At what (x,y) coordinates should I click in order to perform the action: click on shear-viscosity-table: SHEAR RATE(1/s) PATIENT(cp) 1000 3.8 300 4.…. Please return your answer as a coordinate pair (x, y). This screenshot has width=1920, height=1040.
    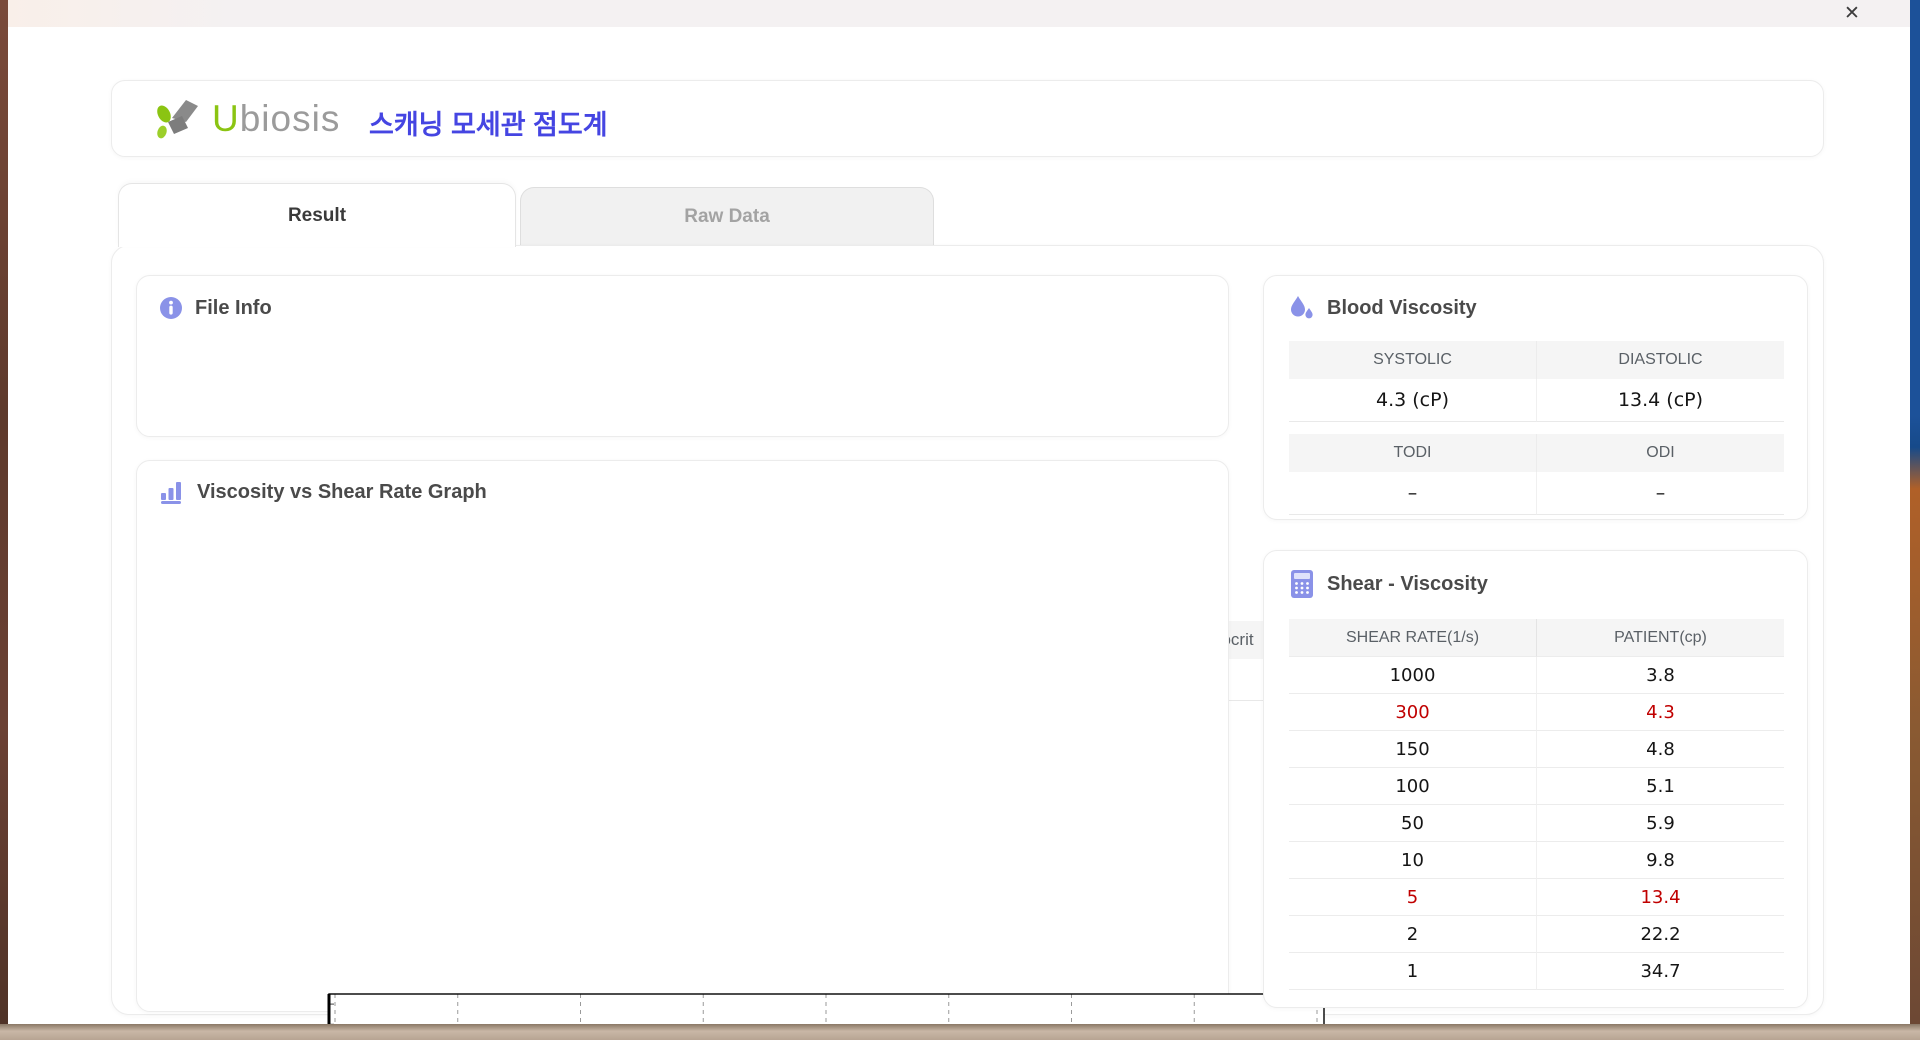
    Looking at the image, I should click on (1536, 804).